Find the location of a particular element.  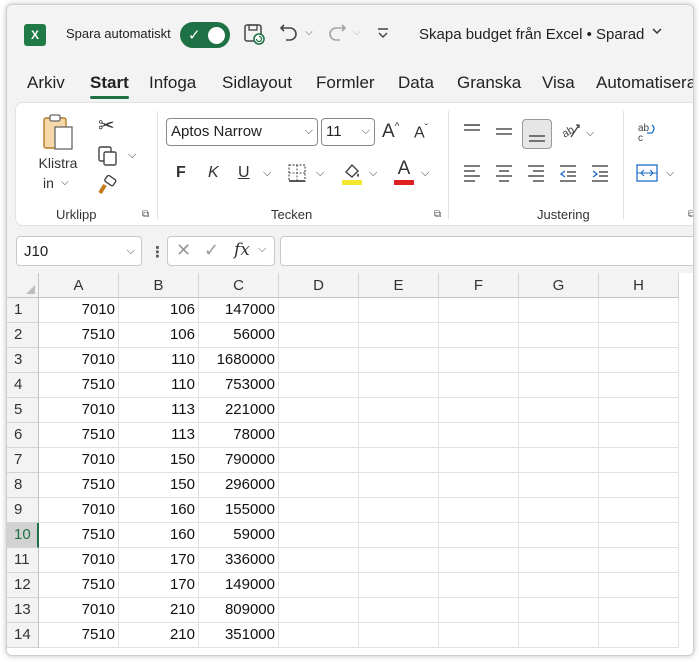

increase-indent-icon is located at coordinates (600, 175).